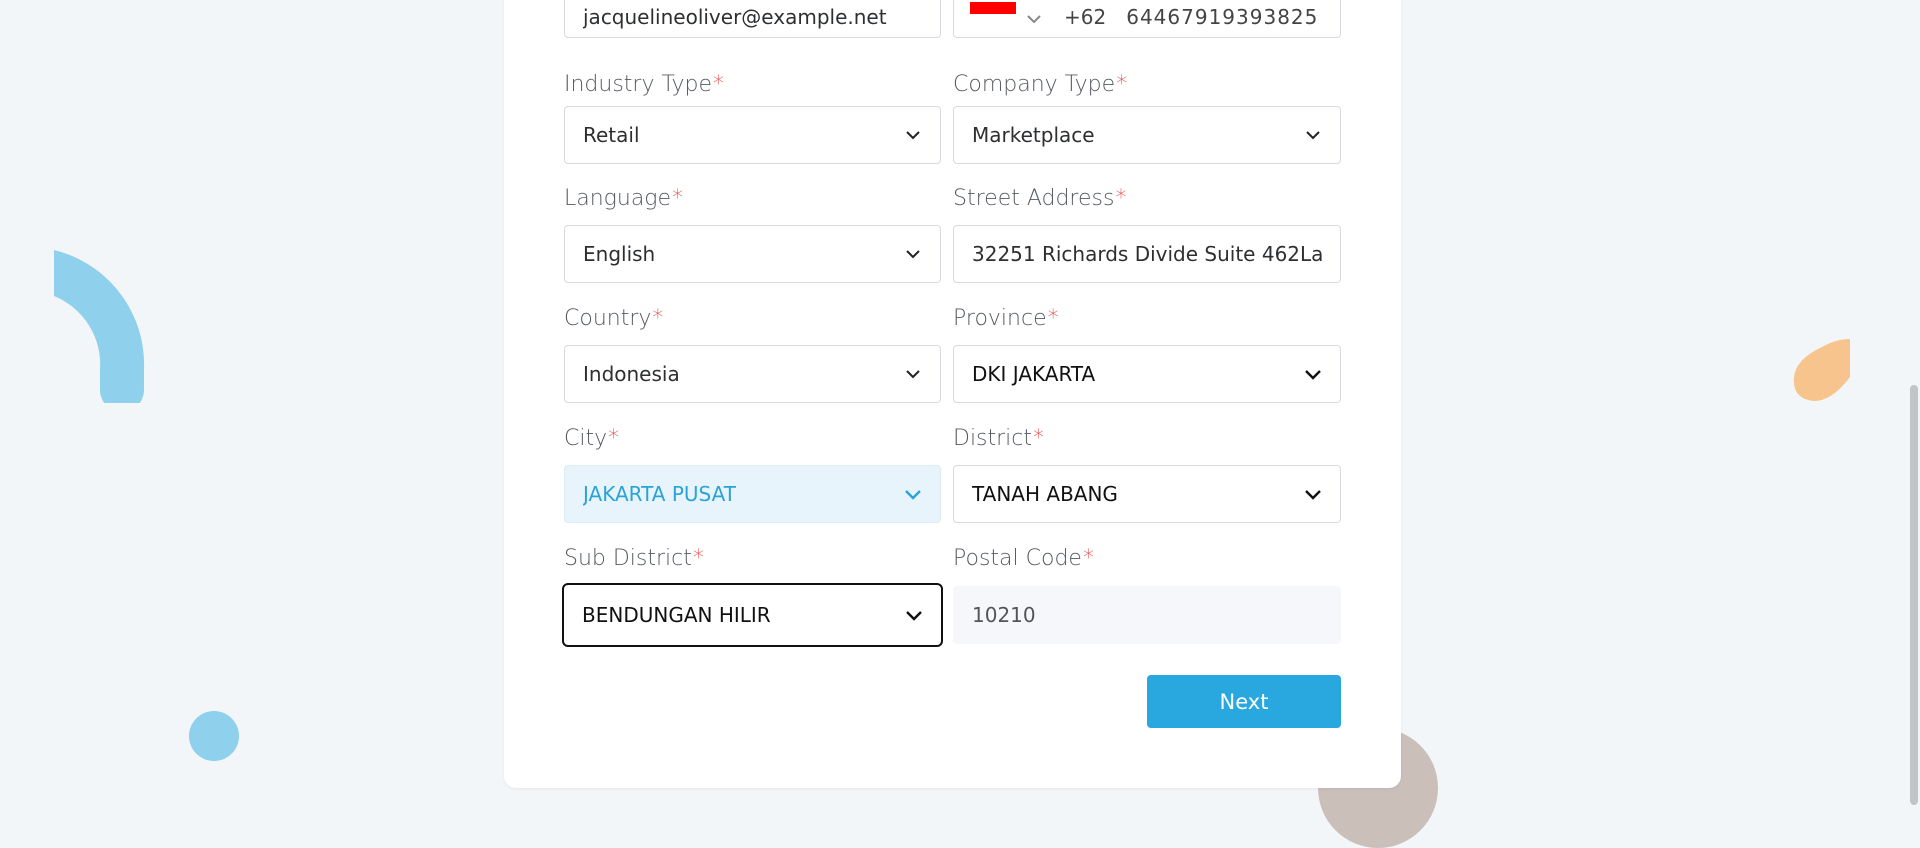  I want to click on company-type-value: Marketplace, so click(1033, 135).